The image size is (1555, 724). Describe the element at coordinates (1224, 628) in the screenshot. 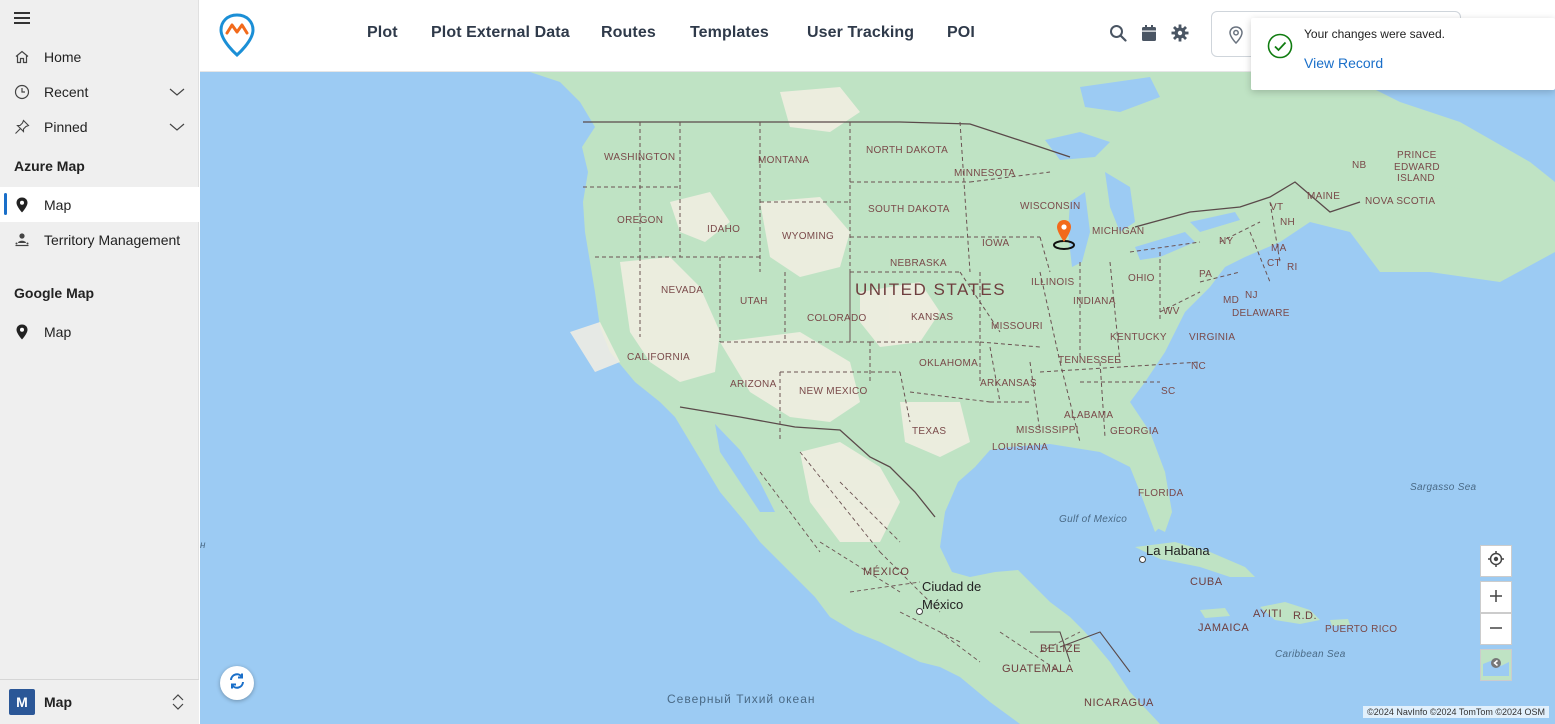

I see `map-label-country: JAMAICA` at that location.